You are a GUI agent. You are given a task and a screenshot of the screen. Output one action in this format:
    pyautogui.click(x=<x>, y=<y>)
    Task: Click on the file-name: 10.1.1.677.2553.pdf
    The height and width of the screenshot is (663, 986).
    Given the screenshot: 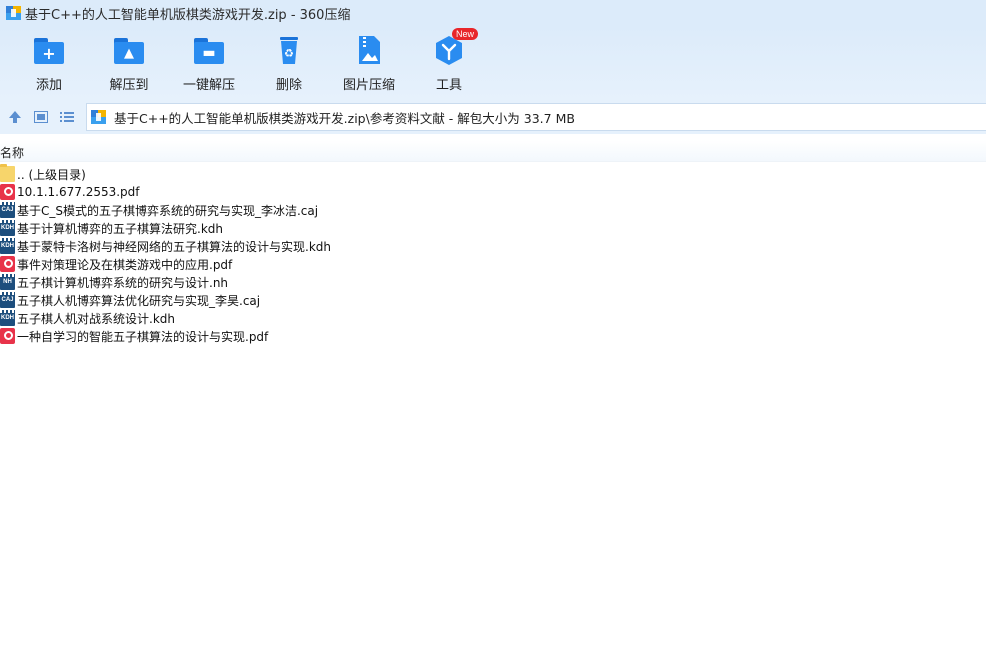 What is the action you would take?
    pyautogui.click(x=78, y=192)
    